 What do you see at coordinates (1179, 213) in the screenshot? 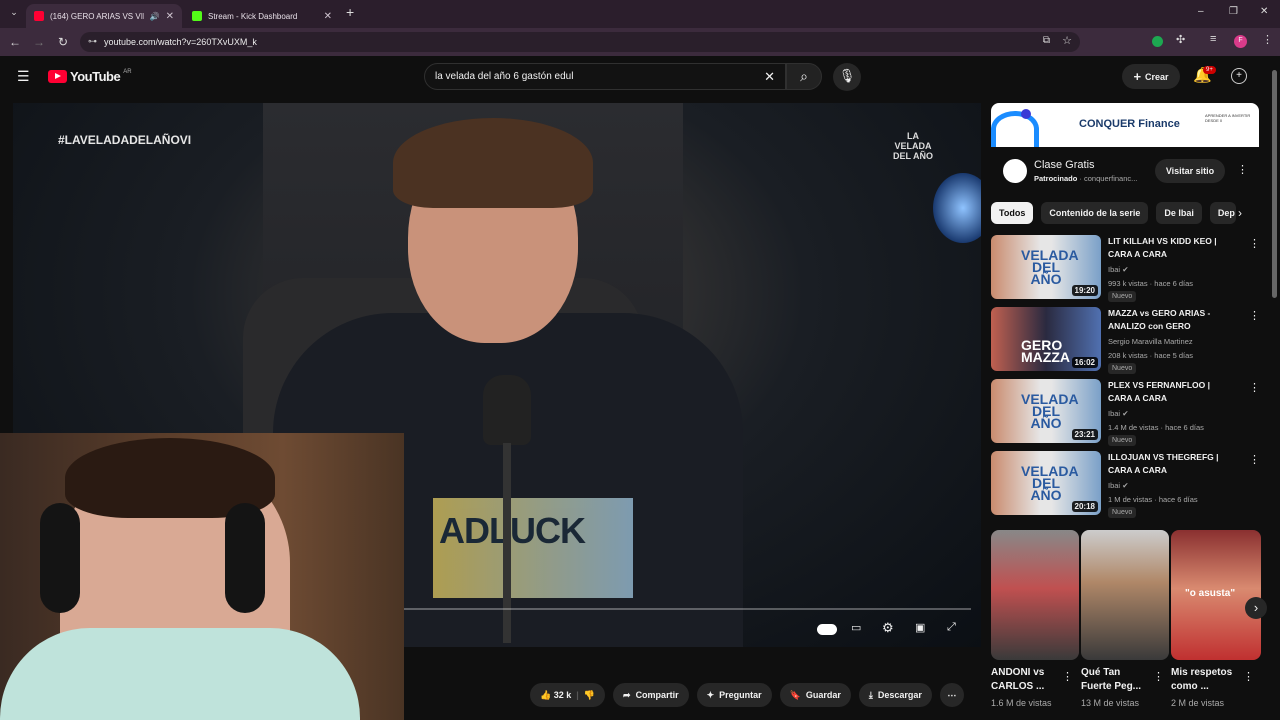
I see `chip-ibai: De Ibai` at bounding box center [1179, 213].